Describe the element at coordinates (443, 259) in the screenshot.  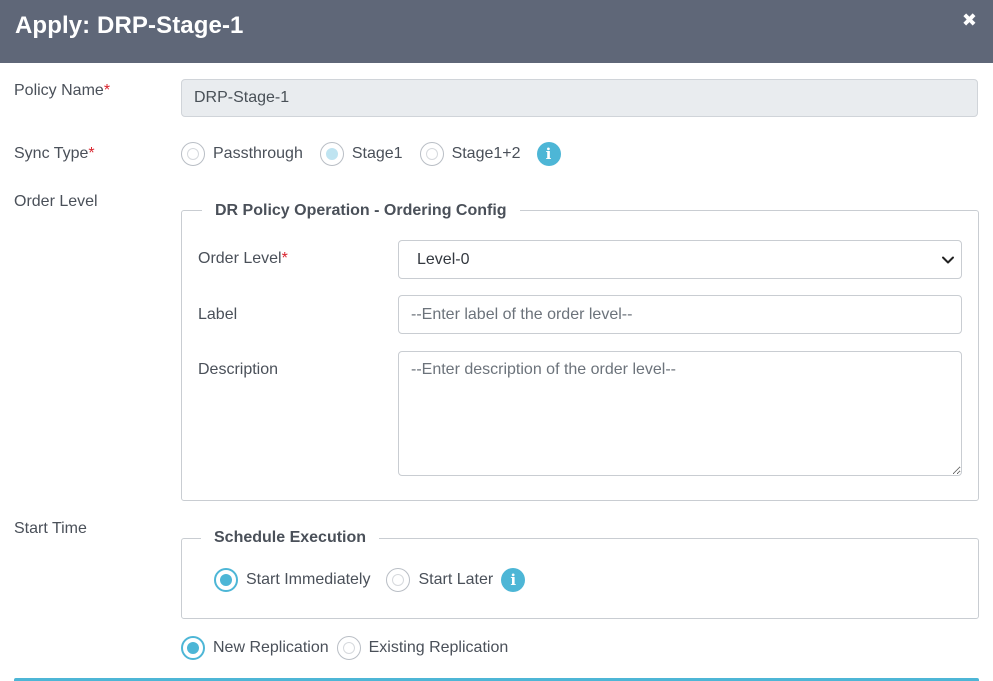
I see `order-level-selected-value: Level-0` at that location.